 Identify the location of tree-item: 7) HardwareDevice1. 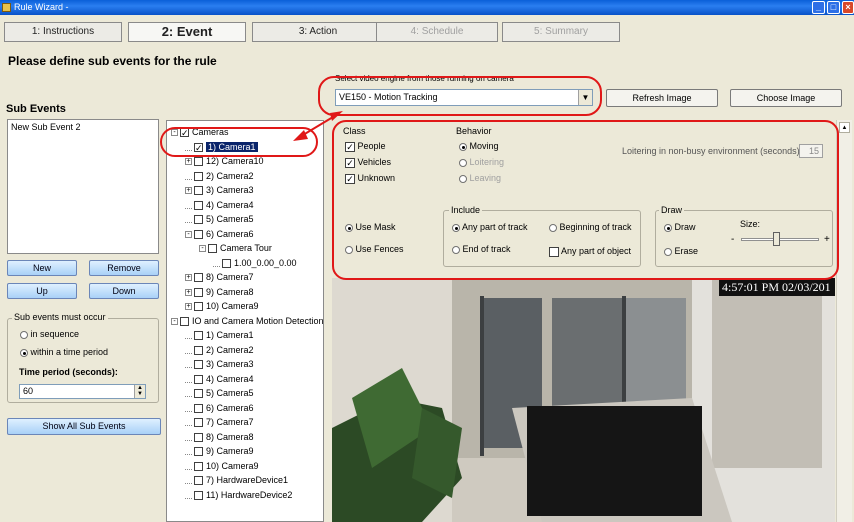
(236, 480).